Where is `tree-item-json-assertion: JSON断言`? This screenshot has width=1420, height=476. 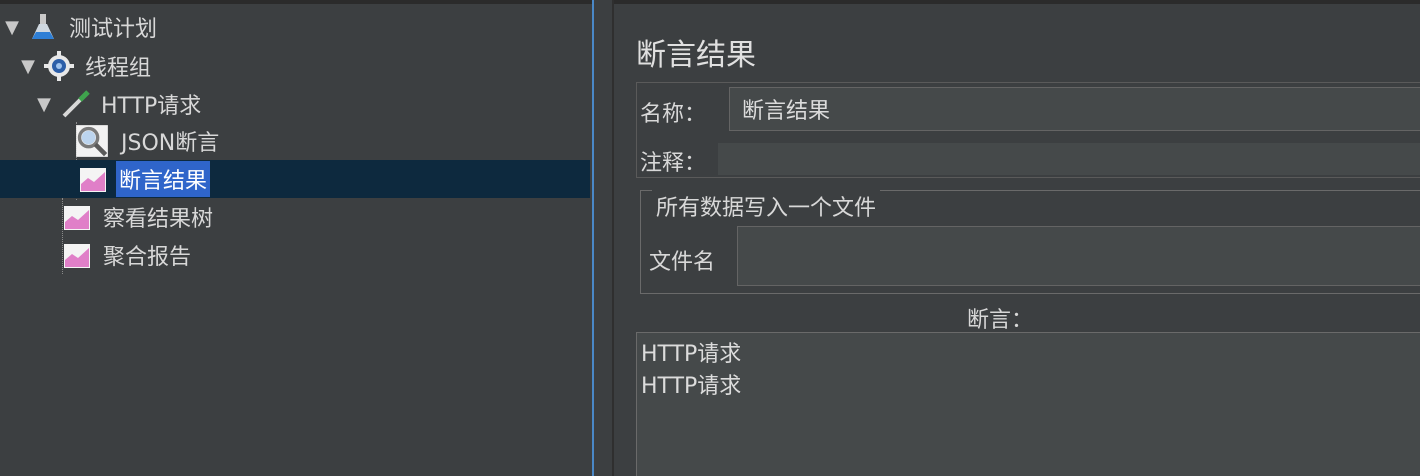 tree-item-json-assertion: JSON断言 is located at coordinates (148, 141).